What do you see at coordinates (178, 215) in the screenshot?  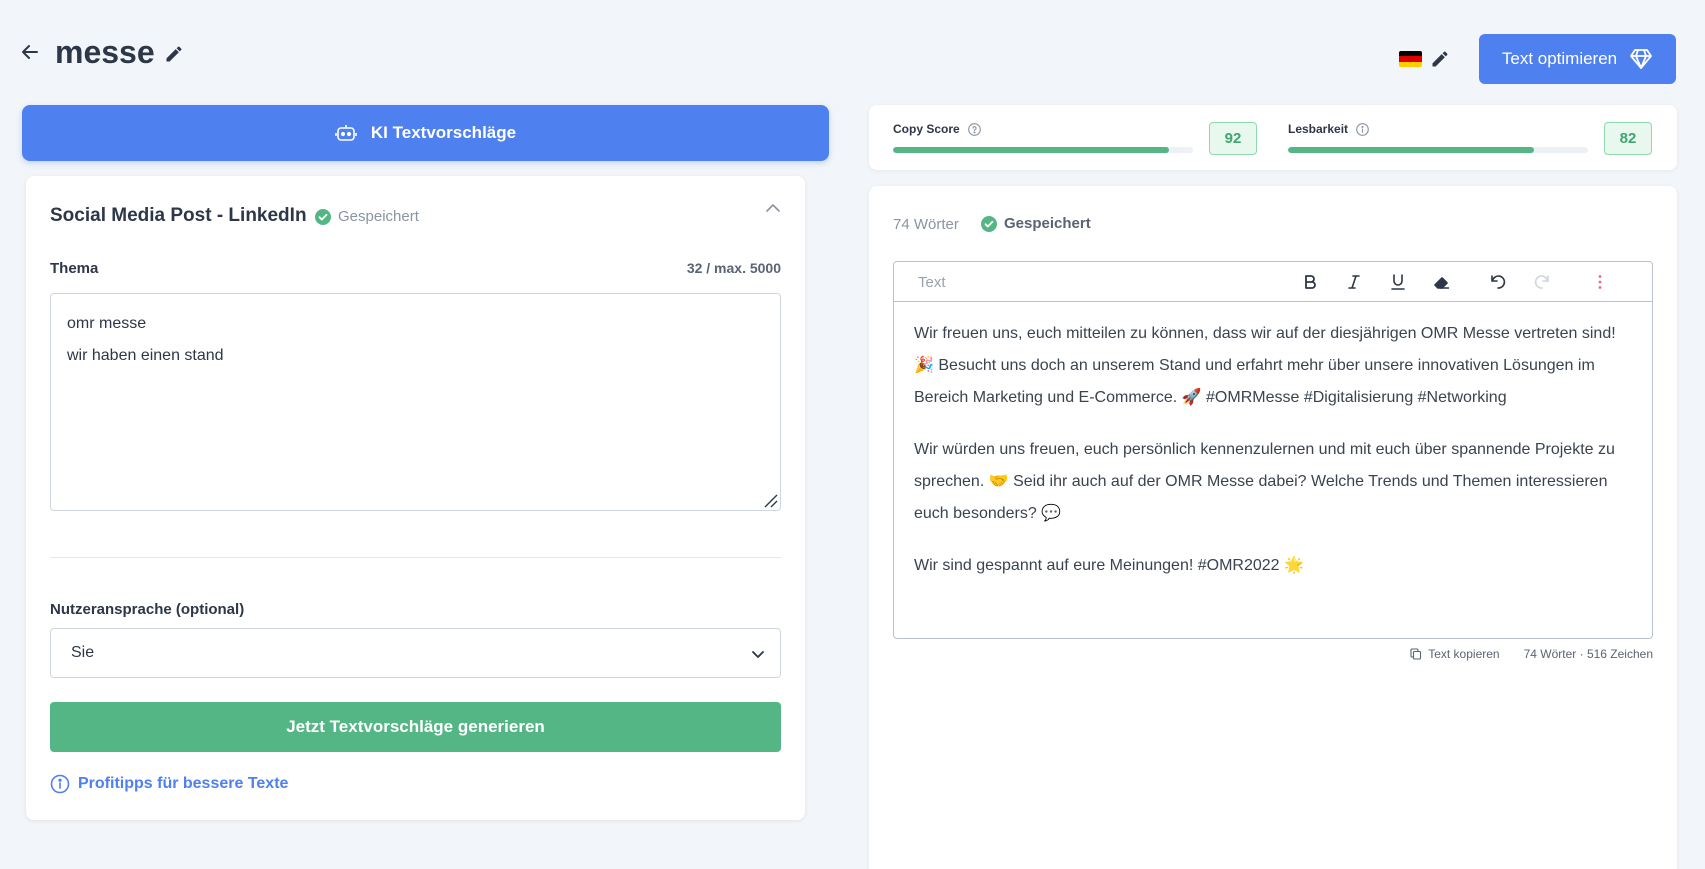 I see `card-title: Social Media Post - LinkedIn` at bounding box center [178, 215].